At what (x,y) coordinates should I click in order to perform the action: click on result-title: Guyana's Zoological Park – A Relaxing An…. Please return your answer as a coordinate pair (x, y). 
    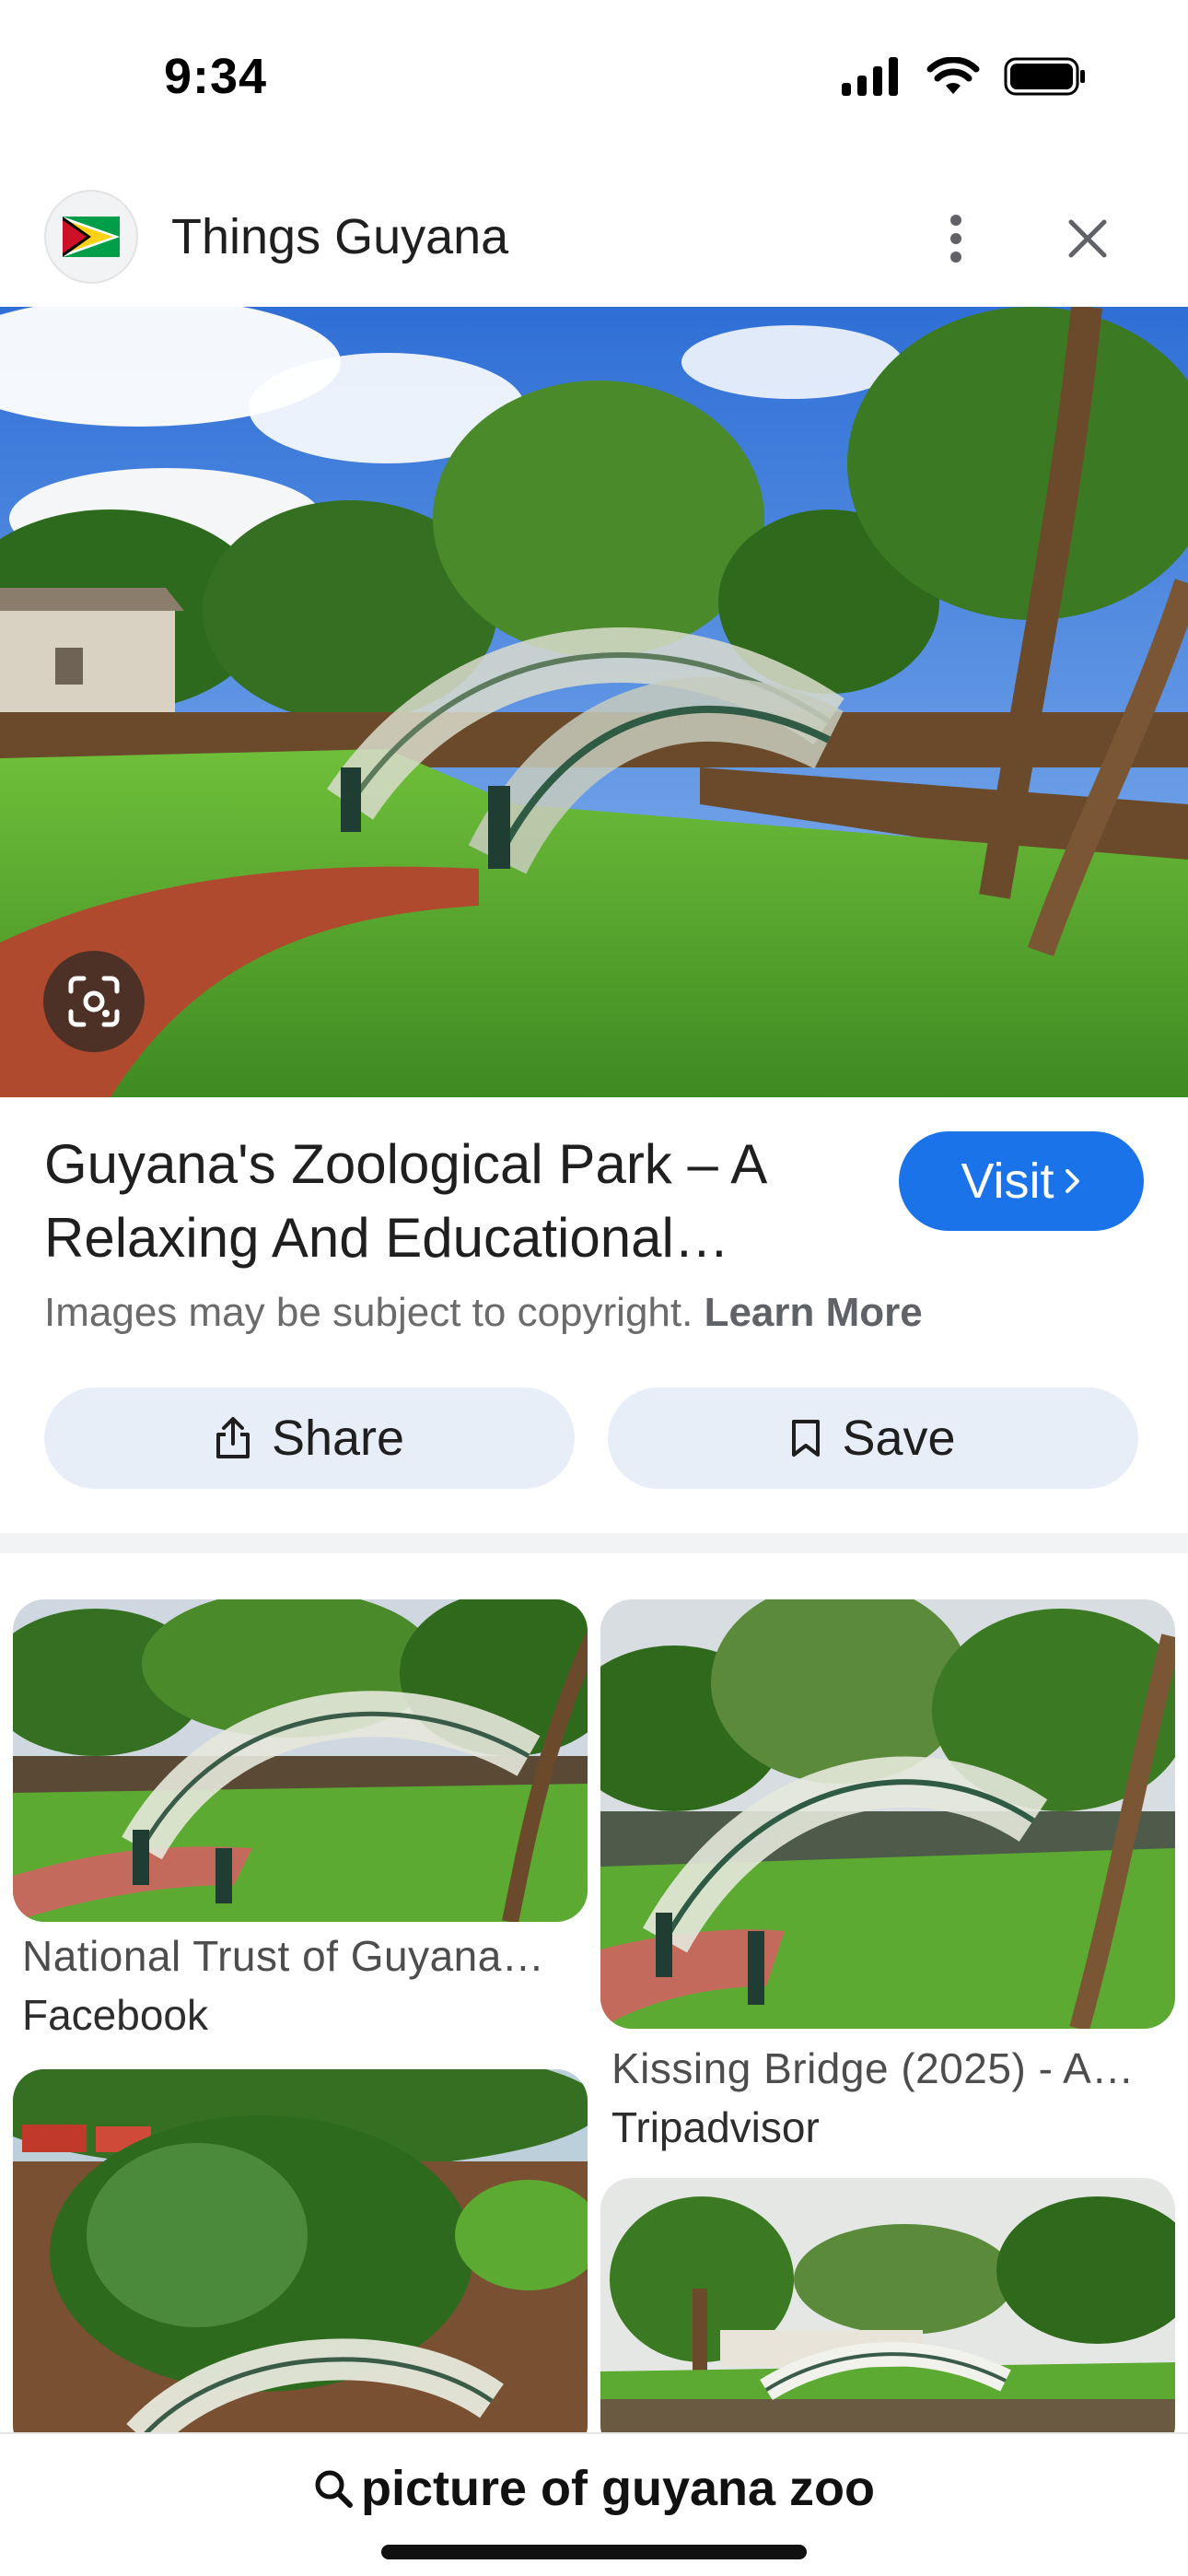
    Looking at the image, I should click on (449, 1201).